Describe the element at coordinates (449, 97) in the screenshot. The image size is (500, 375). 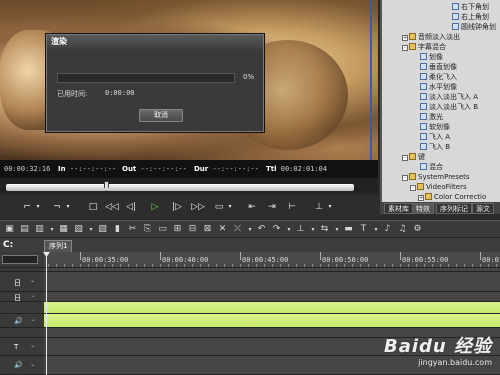
I see `tree-item: 淡入淡出飞入 A` at that location.